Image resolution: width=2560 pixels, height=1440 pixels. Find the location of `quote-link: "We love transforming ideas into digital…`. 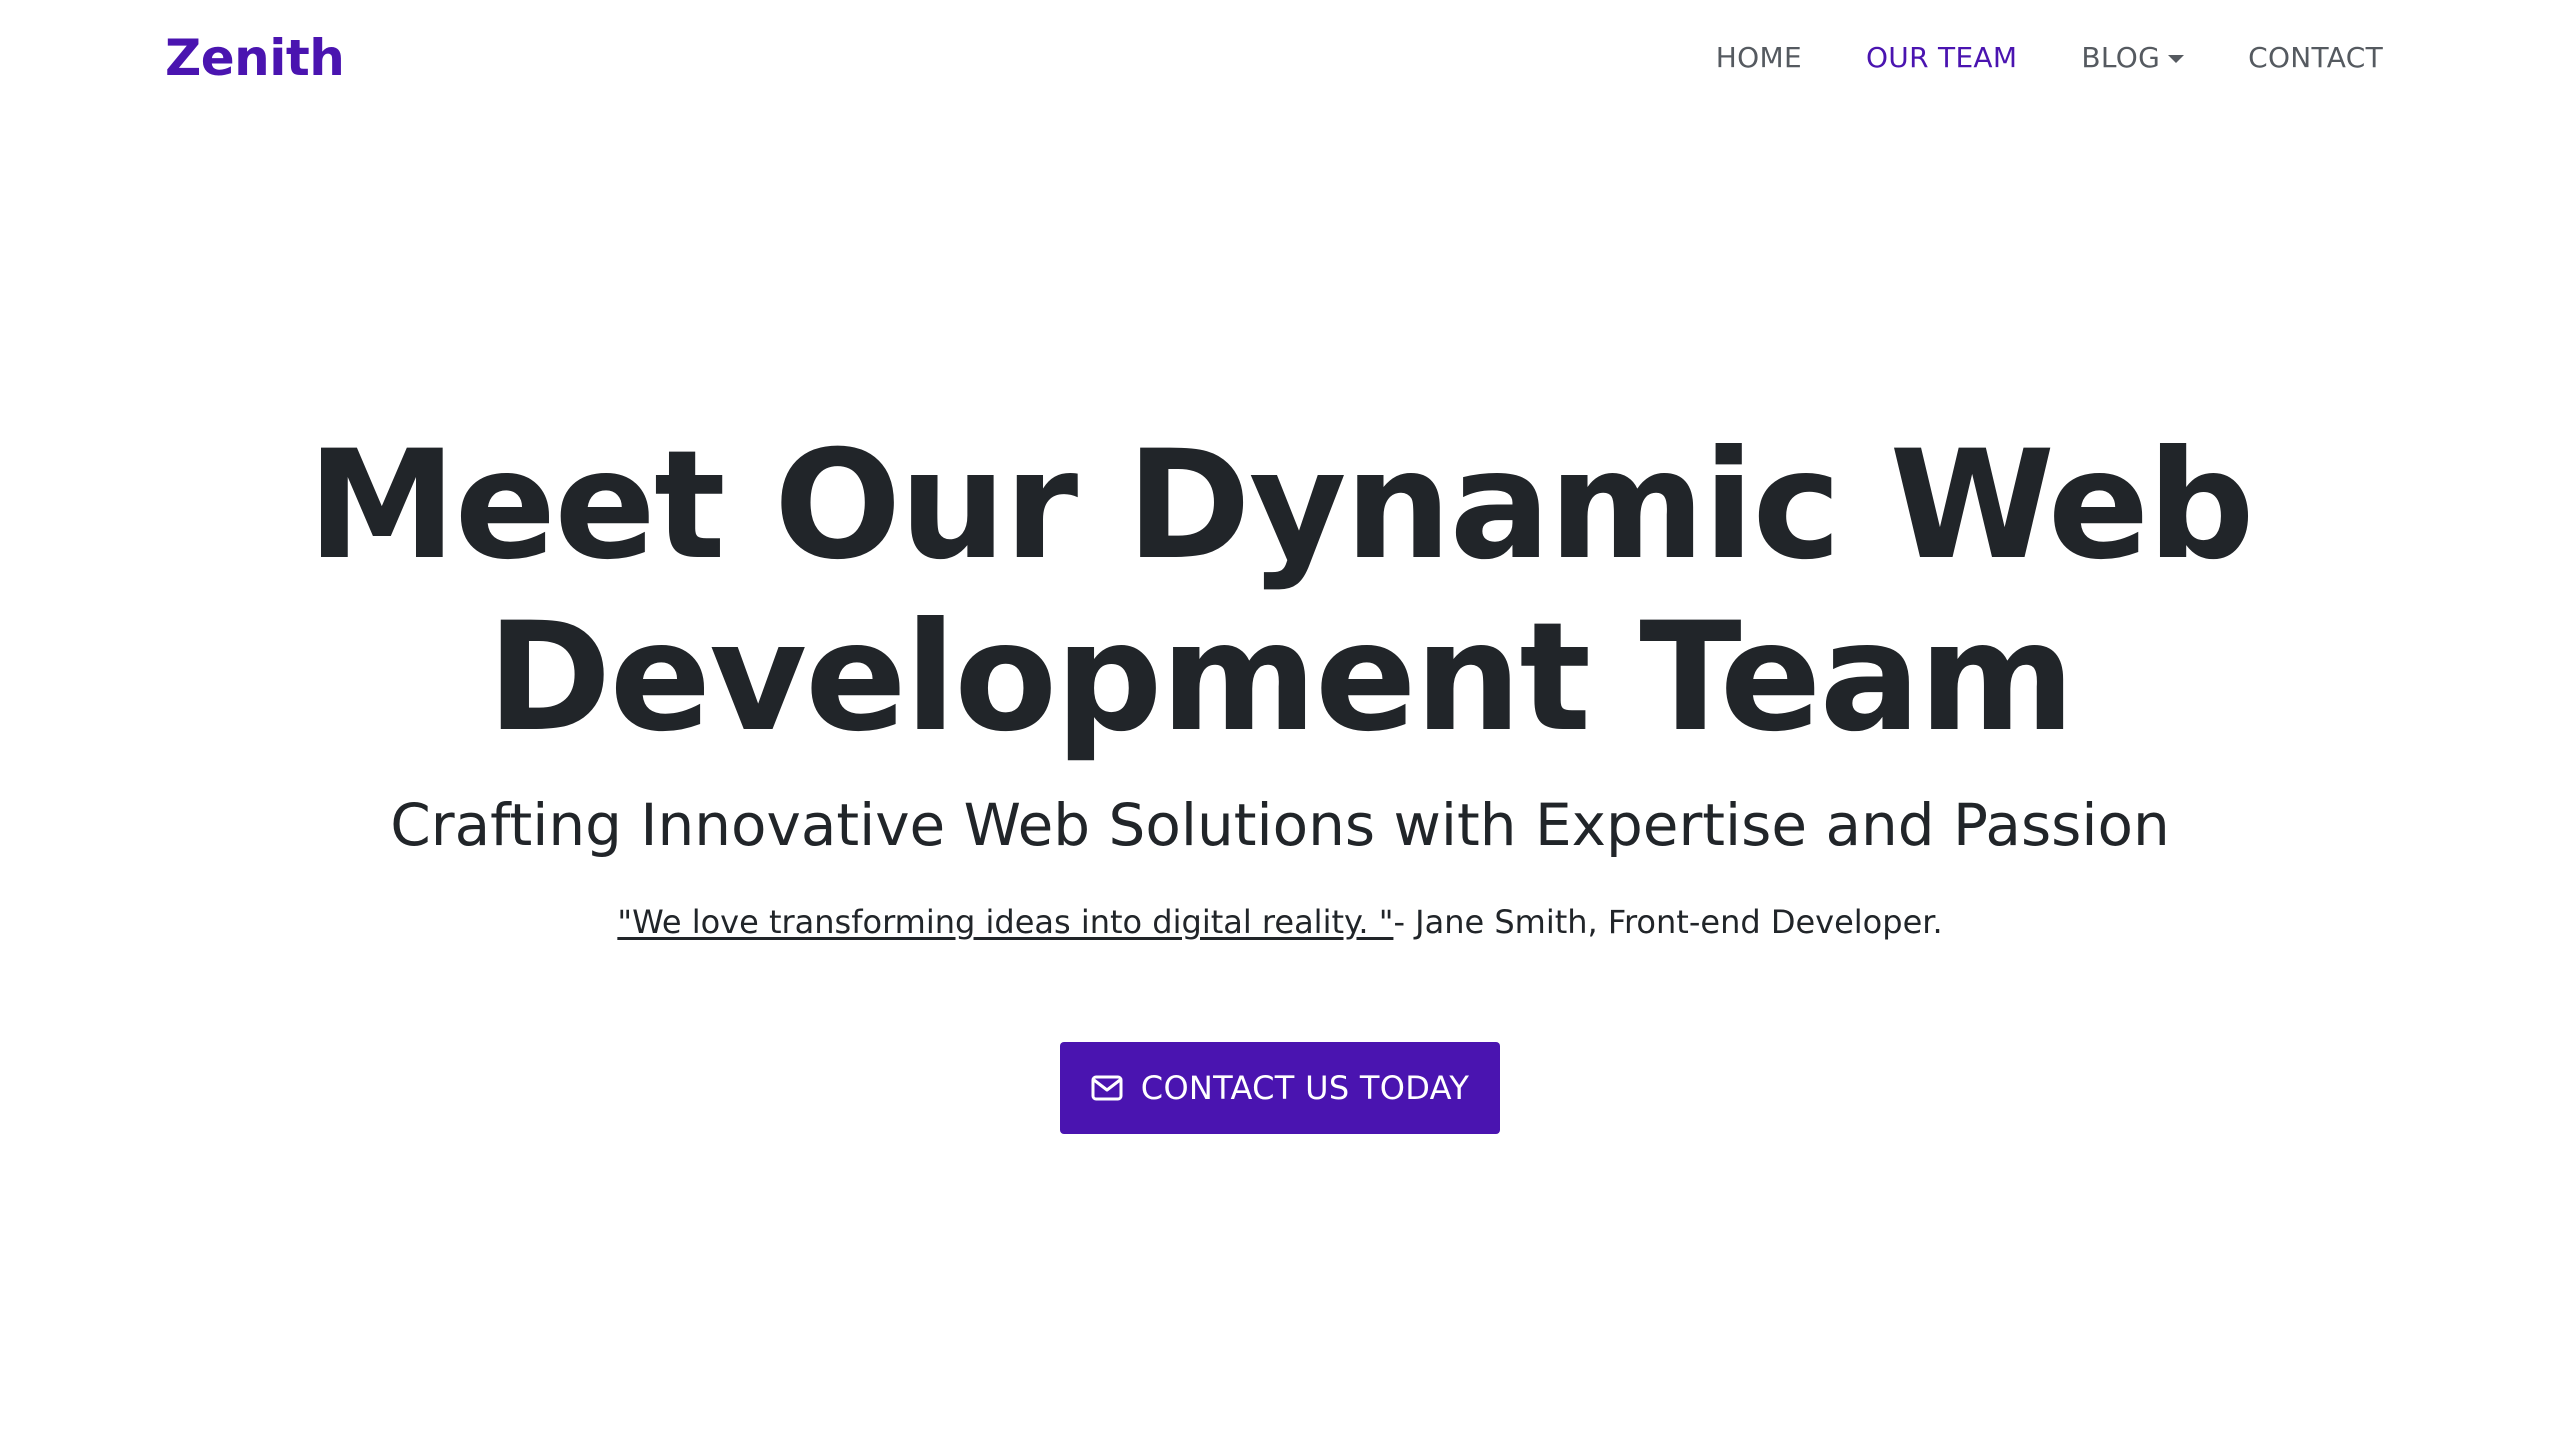

quote-link: "We love transforming ideas into digital… is located at coordinates (1005, 922).